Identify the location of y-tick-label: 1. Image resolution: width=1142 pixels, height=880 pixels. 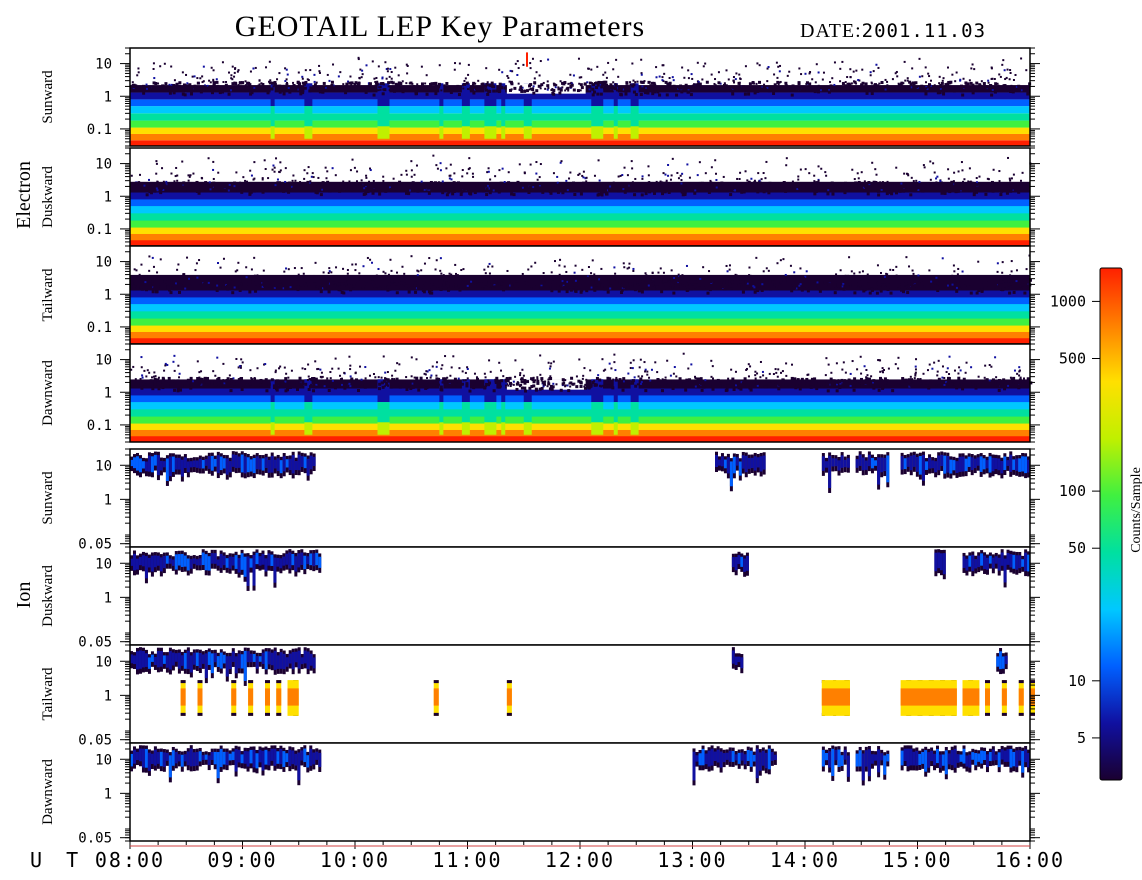
(108, 97).